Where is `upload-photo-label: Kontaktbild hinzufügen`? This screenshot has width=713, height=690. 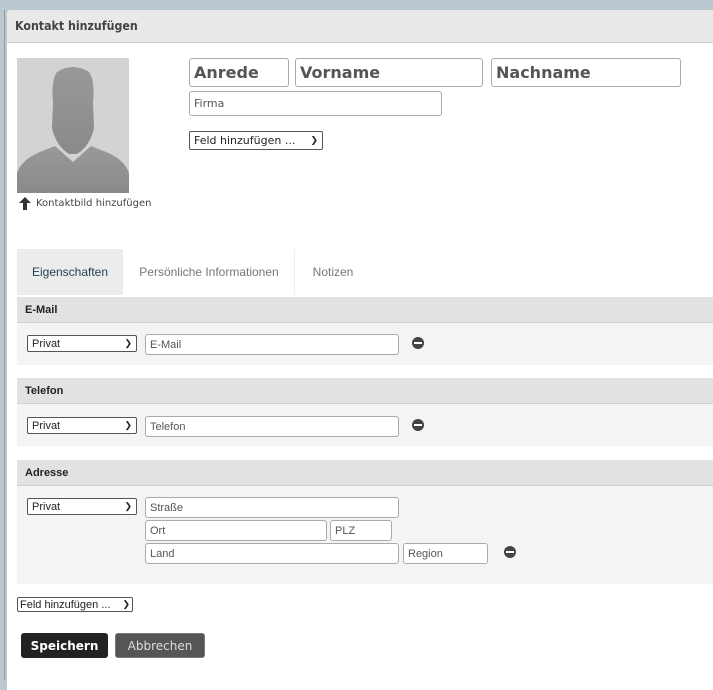 upload-photo-label: Kontaktbild hinzufügen is located at coordinates (94, 203).